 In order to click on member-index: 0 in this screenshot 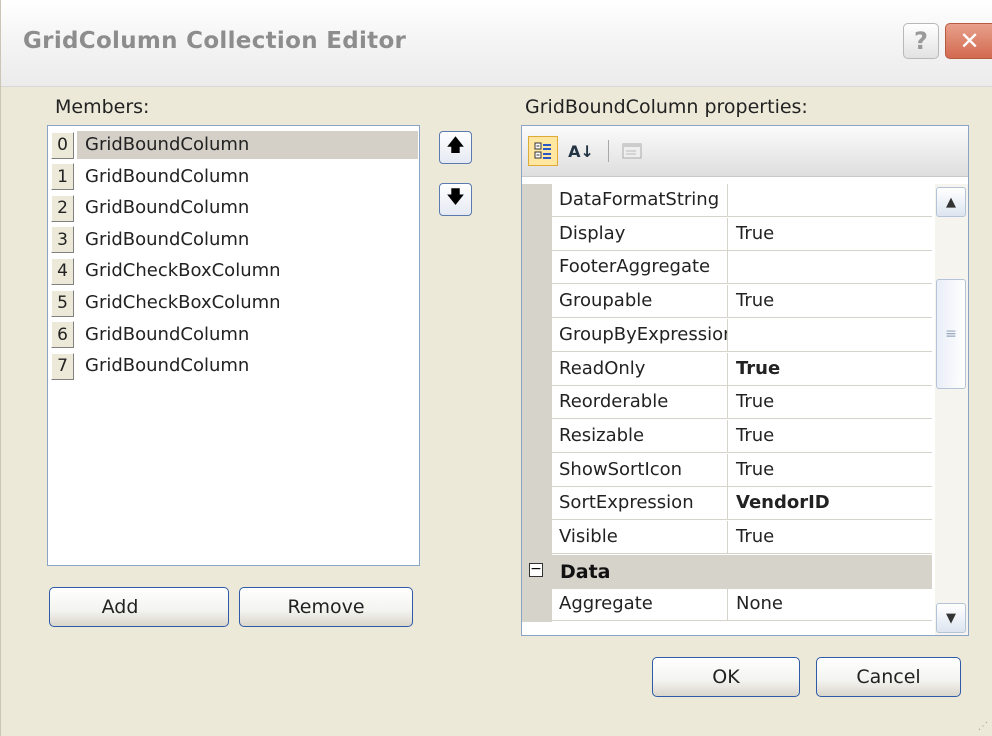, I will do `click(62, 145)`.